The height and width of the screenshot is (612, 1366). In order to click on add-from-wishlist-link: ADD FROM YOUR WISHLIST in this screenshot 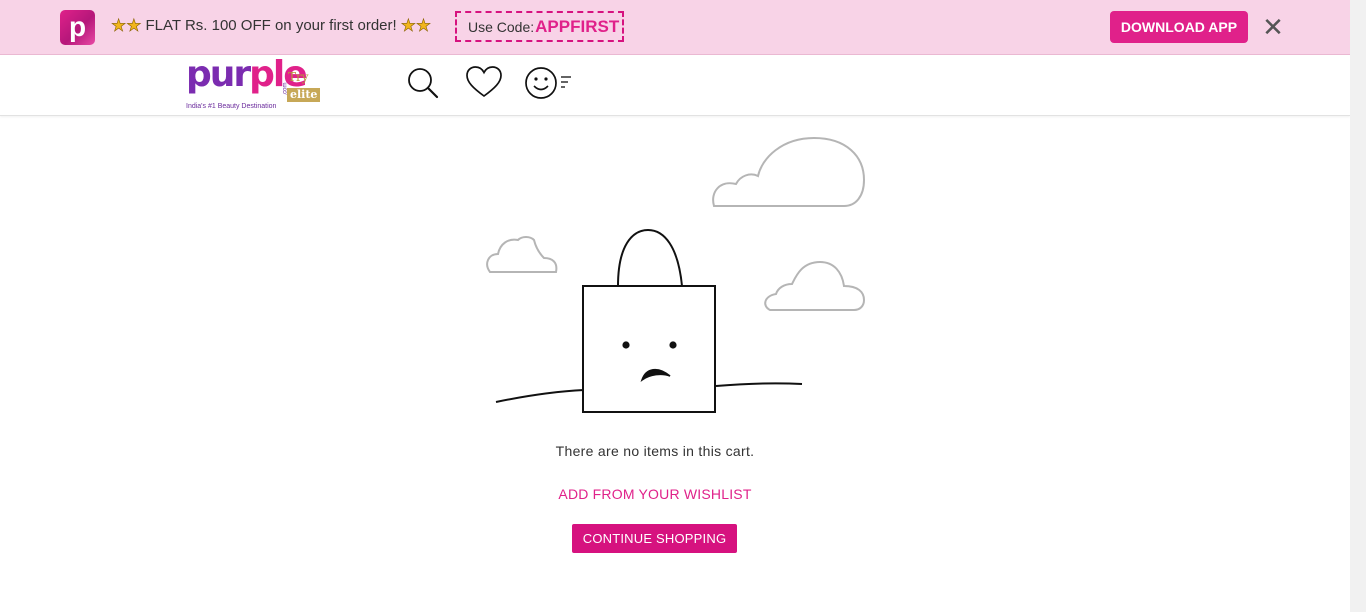, I will do `click(655, 494)`.